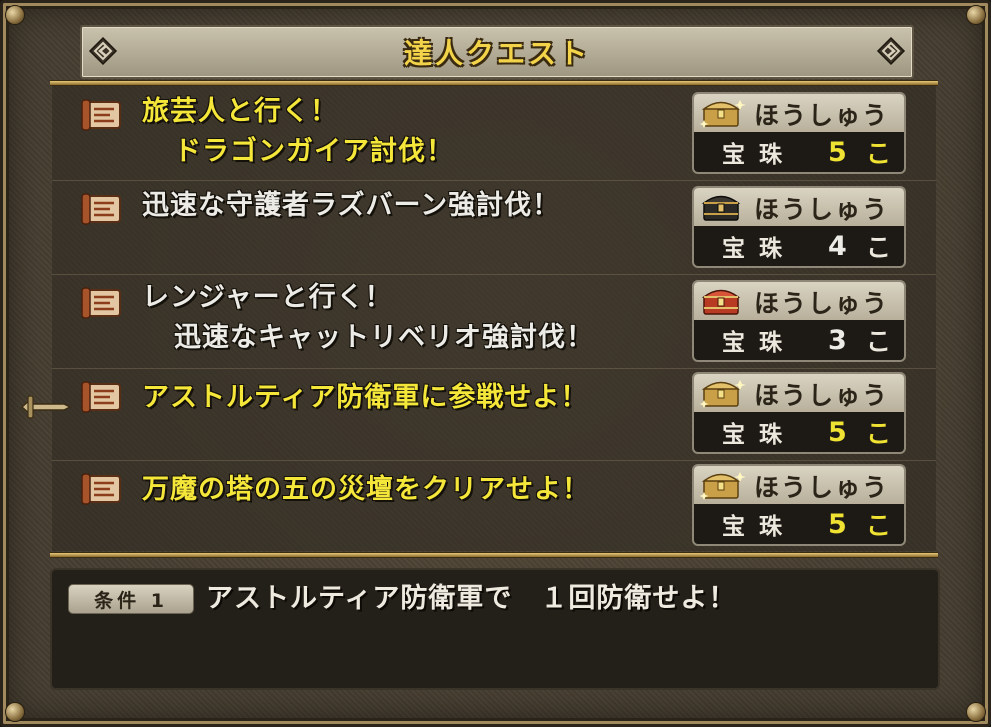 This screenshot has width=991, height=727. I want to click on quest-title-line: アストルティア防衛軍に参戦せよ！, so click(365, 397).